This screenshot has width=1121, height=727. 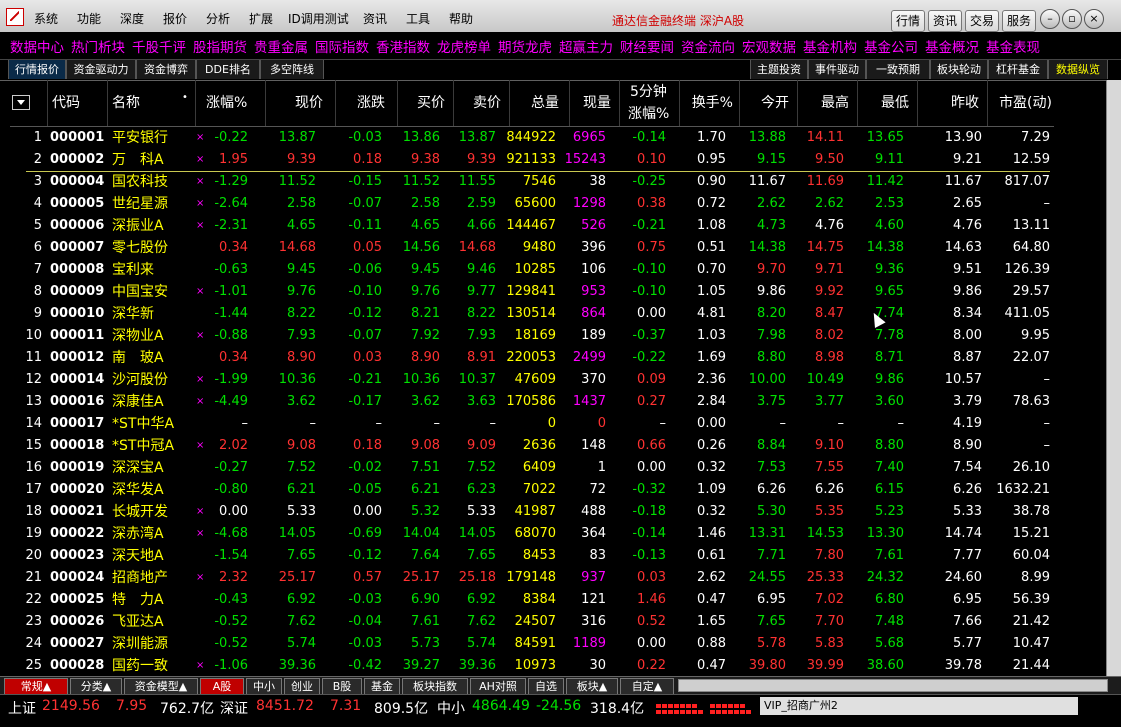 I want to click on col-low: 最低, so click(x=888, y=103).